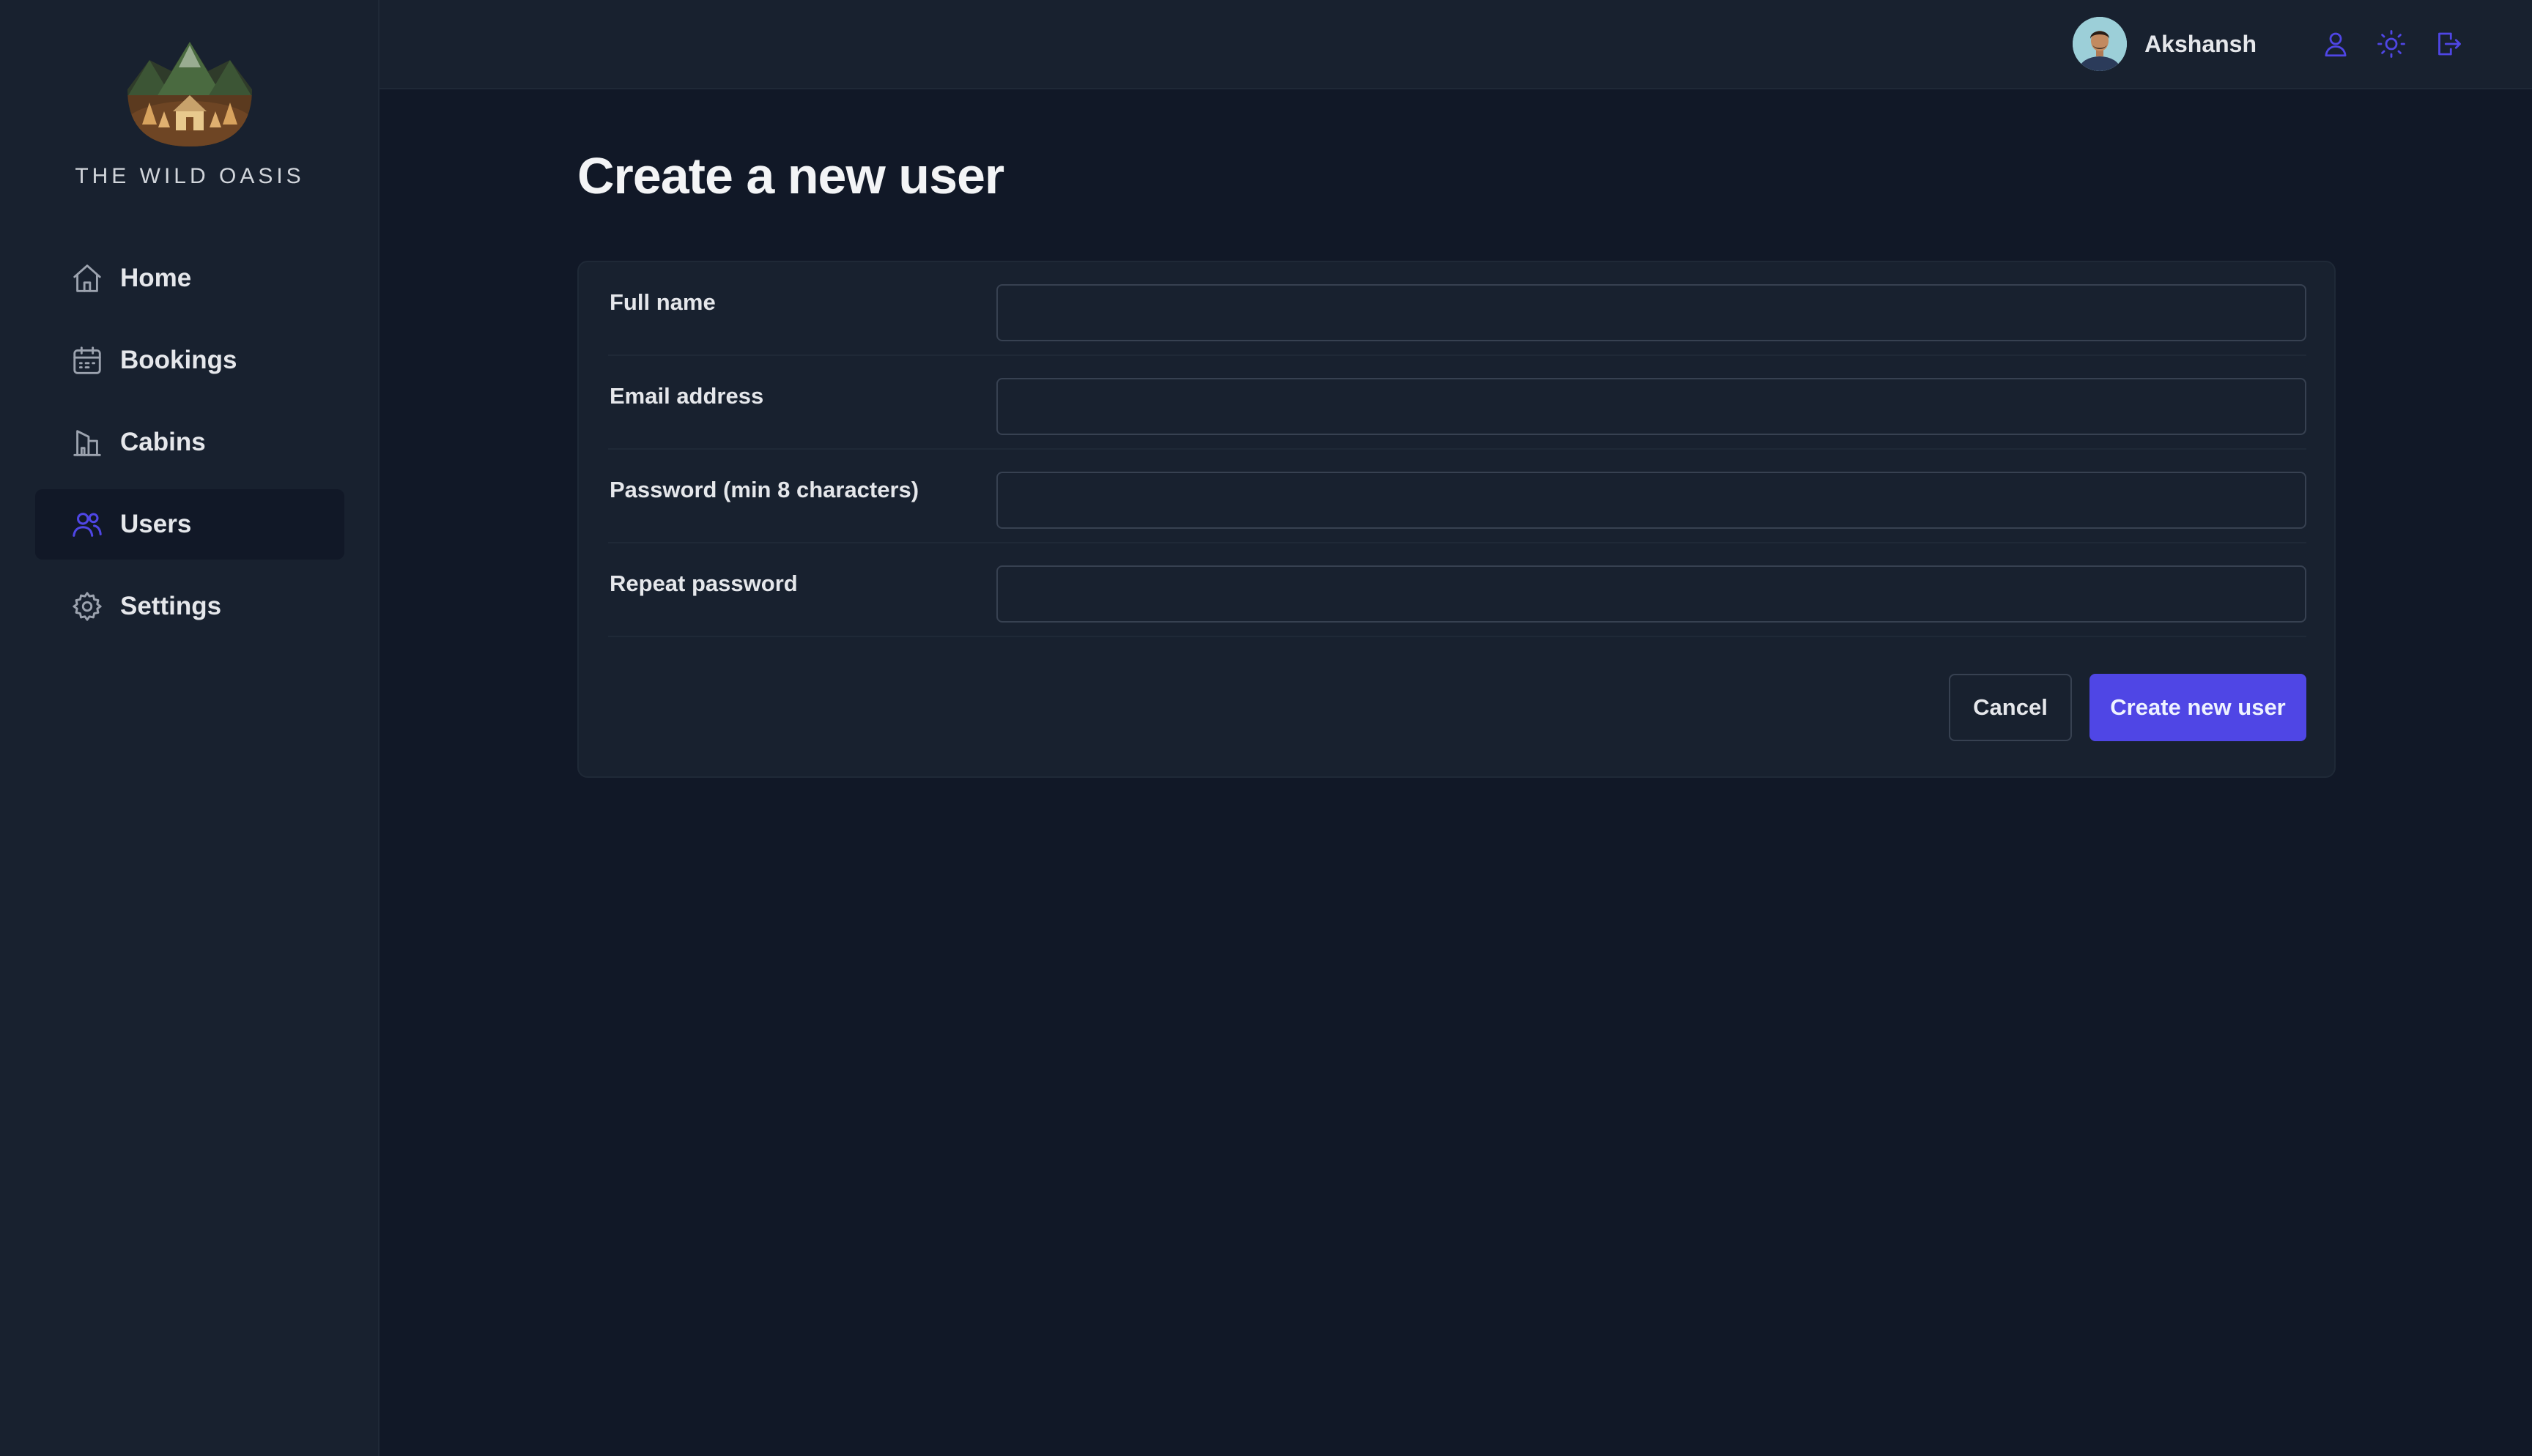 This screenshot has width=2532, height=1456. Describe the element at coordinates (2011, 707) in the screenshot. I see `cancel-button: Cancel` at that location.